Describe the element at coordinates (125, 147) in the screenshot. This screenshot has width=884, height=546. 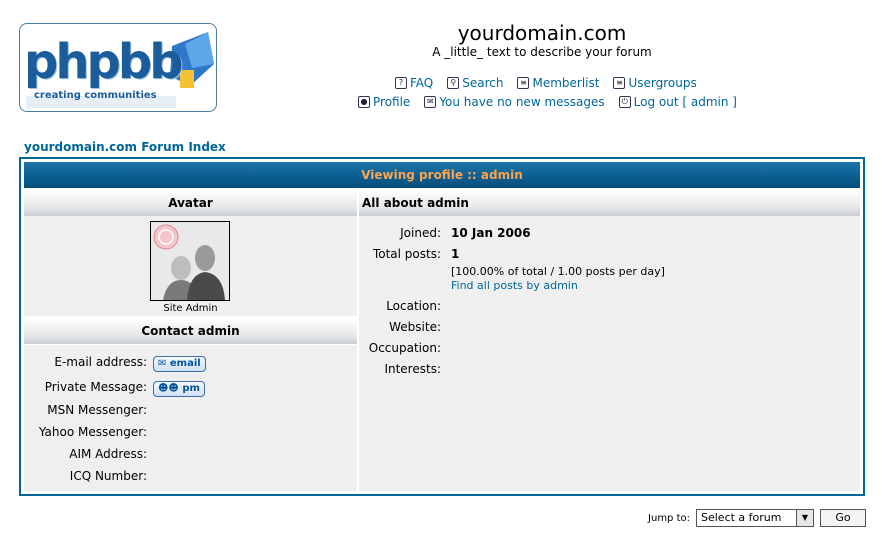
I see `breadcrumb-forum-index: yourdomain.com Forum Index` at that location.